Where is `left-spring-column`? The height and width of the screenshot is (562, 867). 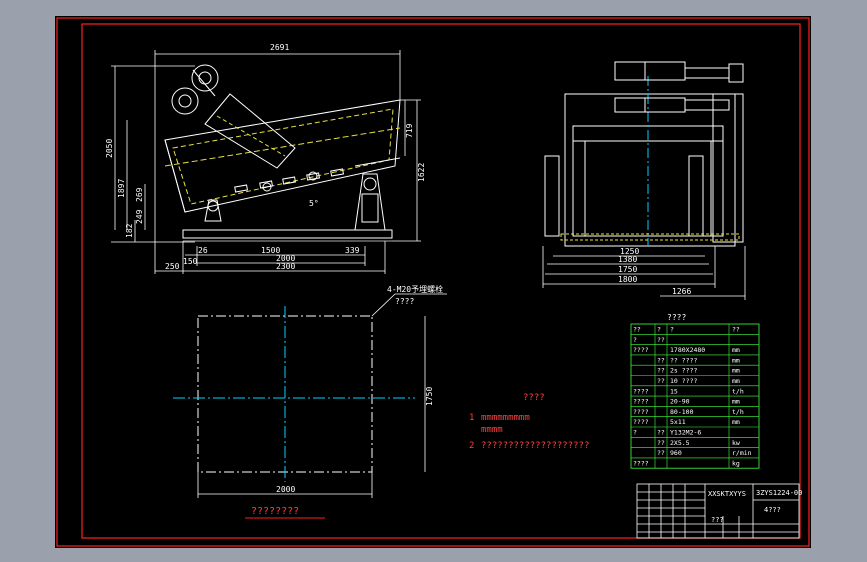 left-spring-column is located at coordinates (552, 196).